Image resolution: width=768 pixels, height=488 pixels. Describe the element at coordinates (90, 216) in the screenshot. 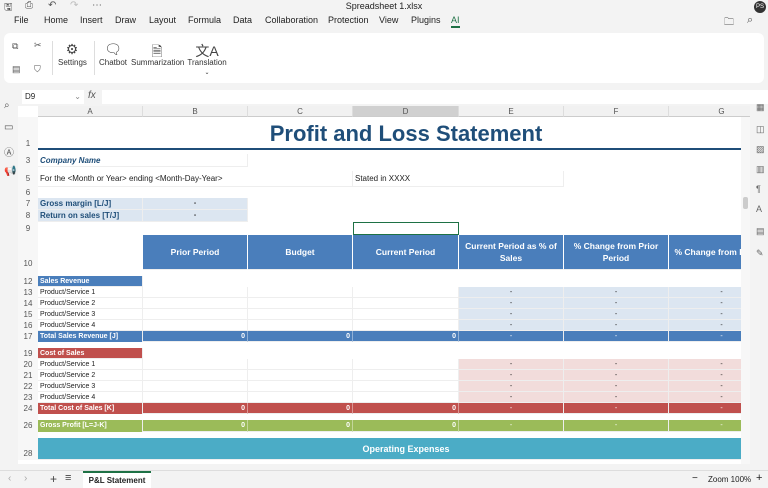

I see `return-on-sales-label: Return on sales [T/J]` at that location.